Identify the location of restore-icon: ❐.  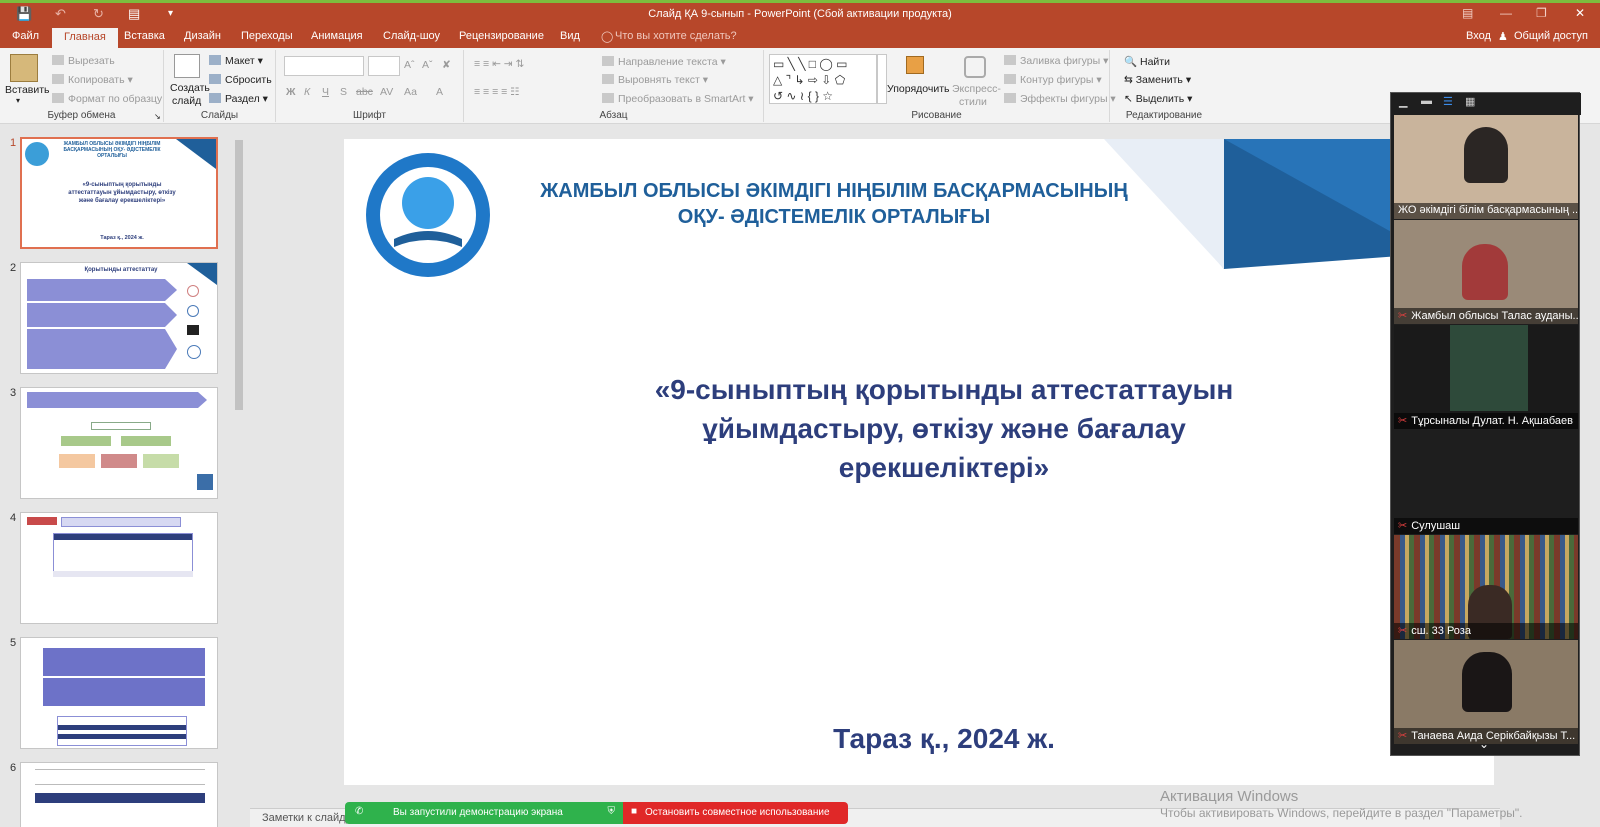
(1541, 13).